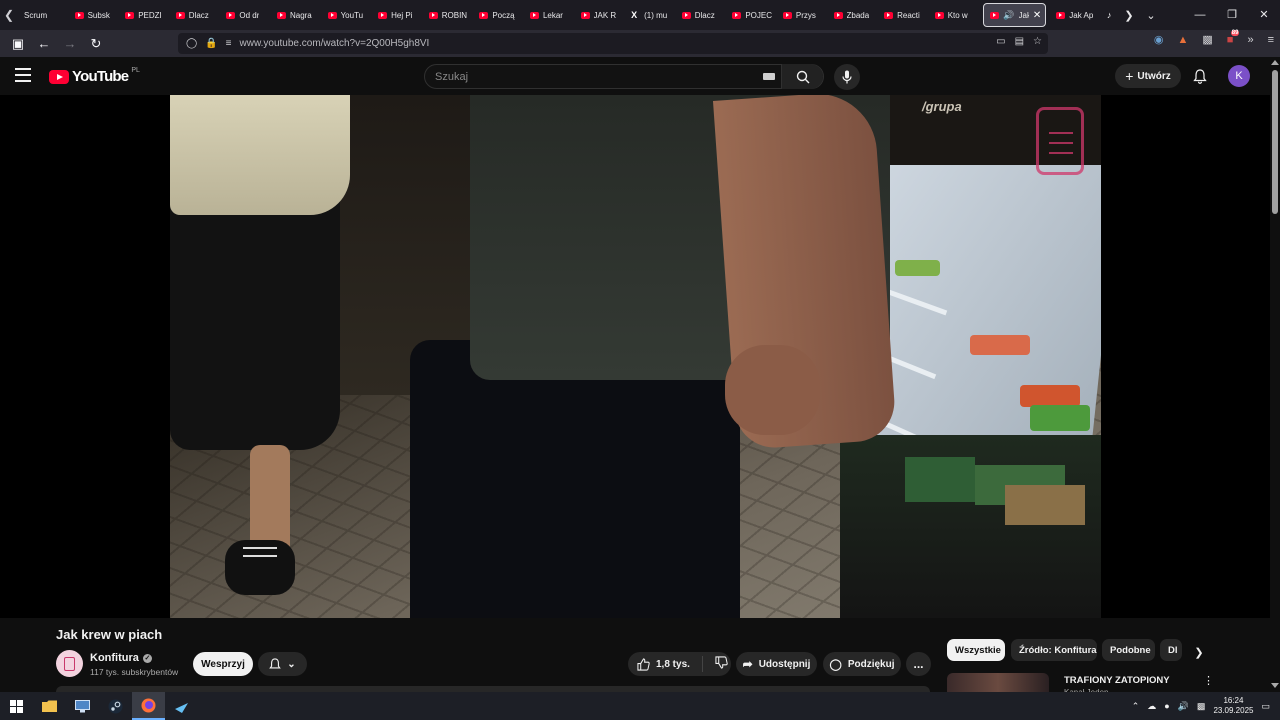 The image size is (1280, 720). Describe the element at coordinates (549, 15) in the screenshot. I see `browser-tab: Lekar` at that location.